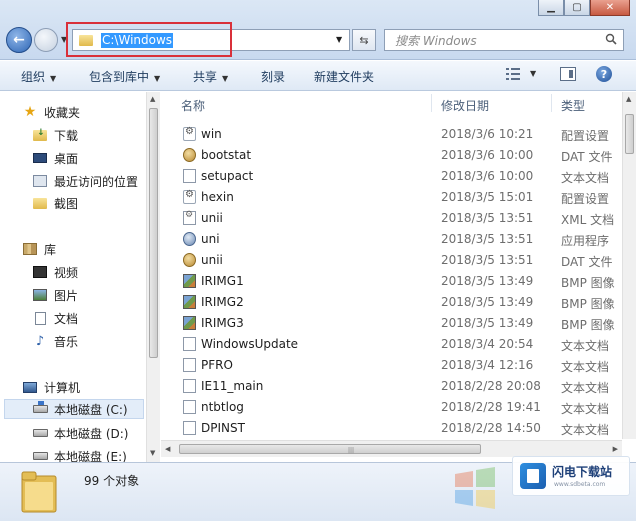  I want to click on nav-pane-scrollbar: ▲ ▼, so click(153, 277).